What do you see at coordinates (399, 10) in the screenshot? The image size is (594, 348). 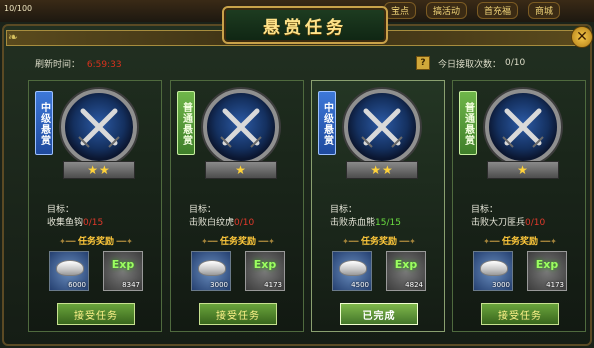 I see `hud-tab-1: 宝点` at bounding box center [399, 10].